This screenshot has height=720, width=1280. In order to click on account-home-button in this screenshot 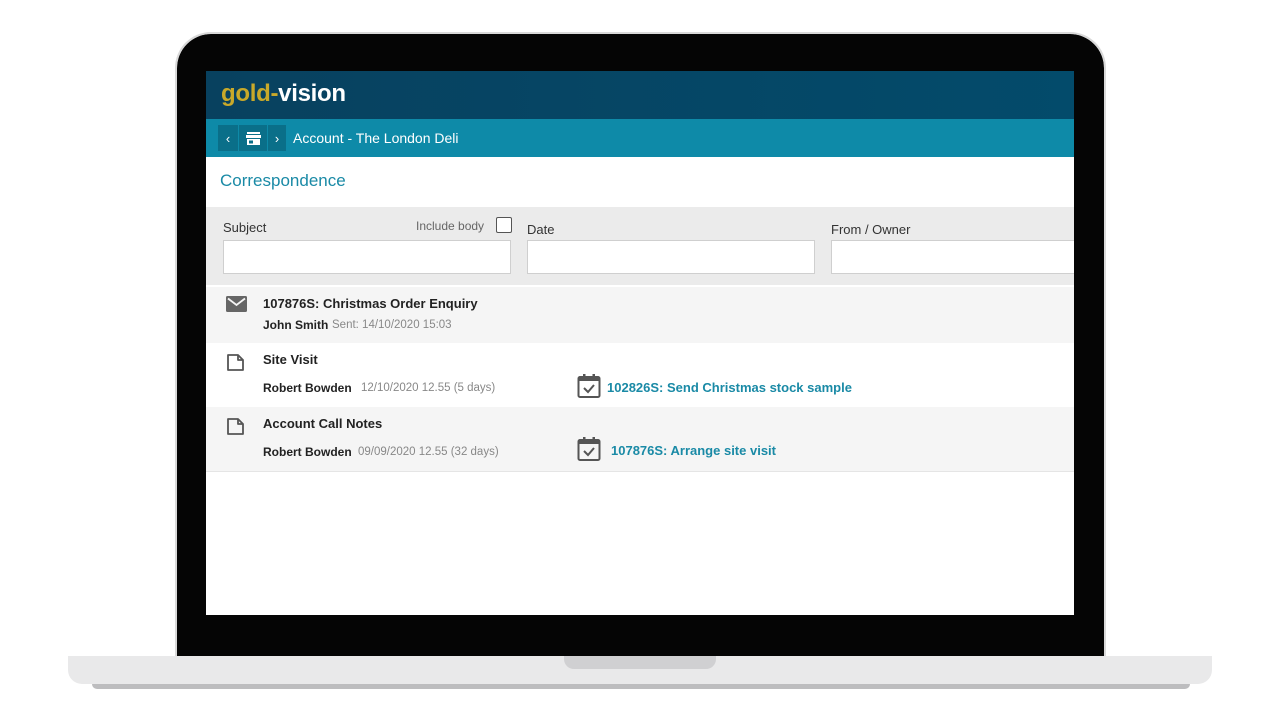, I will do `click(253, 138)`.